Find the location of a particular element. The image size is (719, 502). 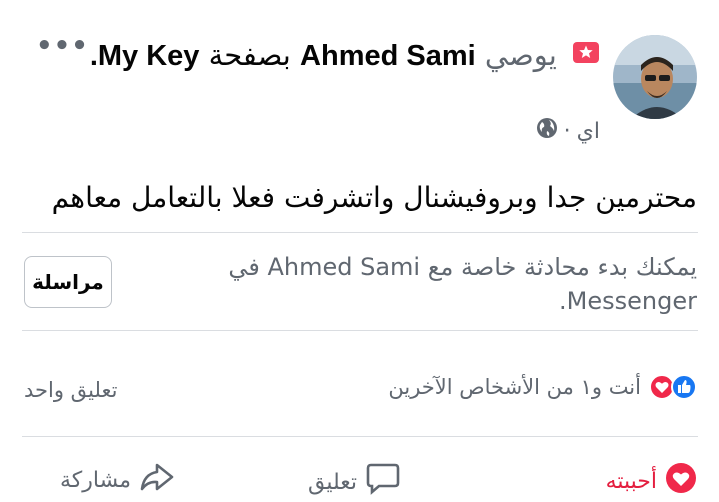

post-headline: يوصي Ahmed Sami بصفحة My Key. is located at coordinates (340, 56).